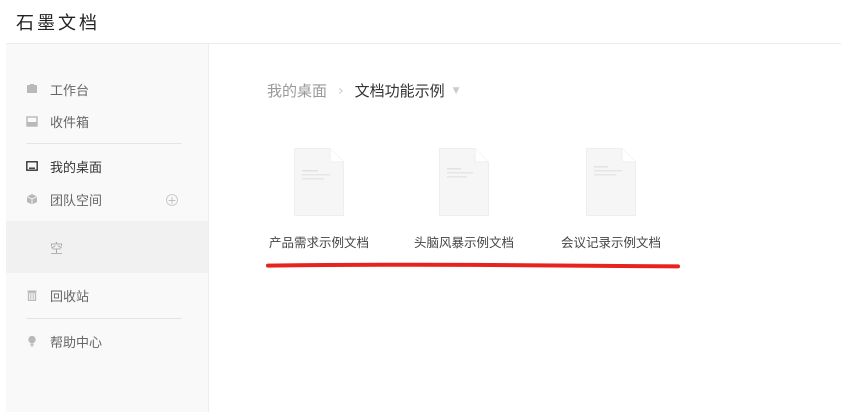  I want to click on document-name: 产品需求示例文档, so click(318, 242).